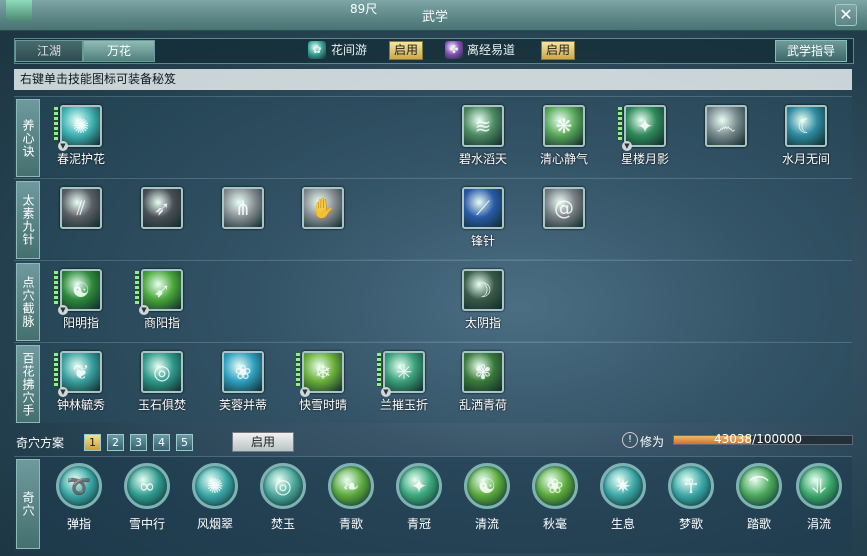 The image size is (867, 556). I want to click on window-title: 武学, so click(435, 17).